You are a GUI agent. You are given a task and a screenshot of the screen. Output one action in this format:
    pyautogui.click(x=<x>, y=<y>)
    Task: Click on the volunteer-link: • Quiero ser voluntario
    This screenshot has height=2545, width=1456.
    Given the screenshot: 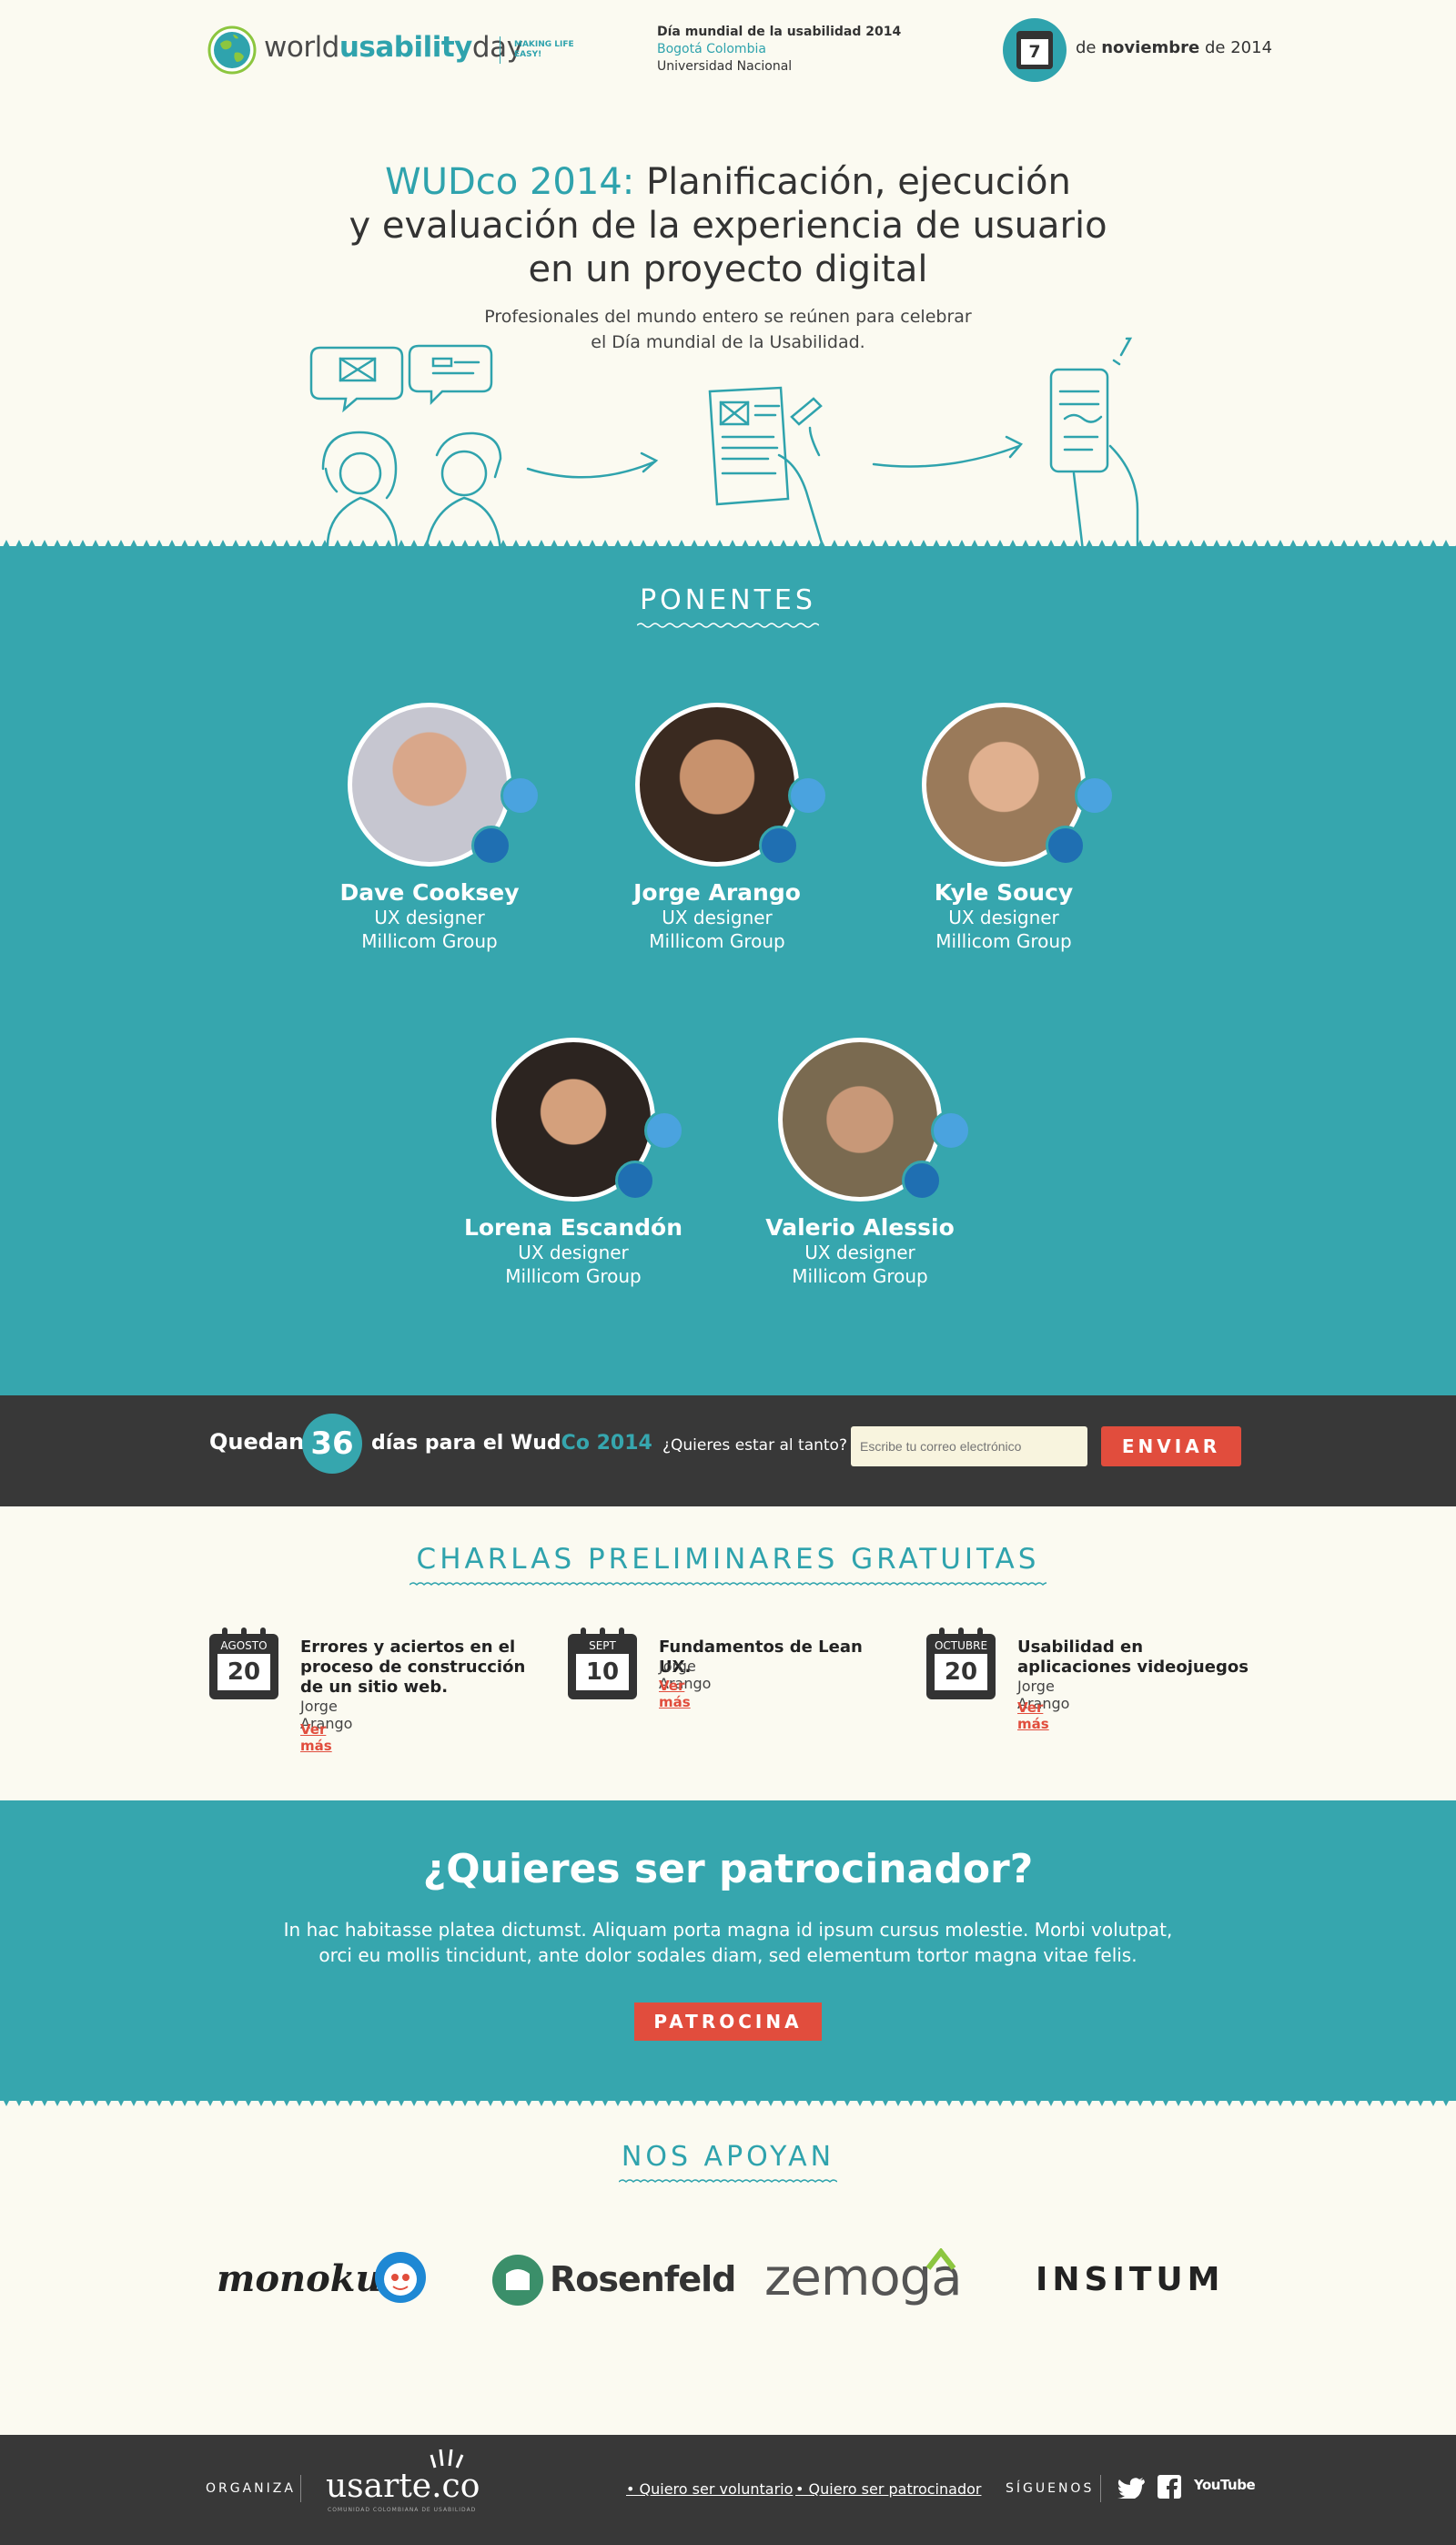 What is the action you would take?
    pyautogui.click(x=709, y=2489)
    